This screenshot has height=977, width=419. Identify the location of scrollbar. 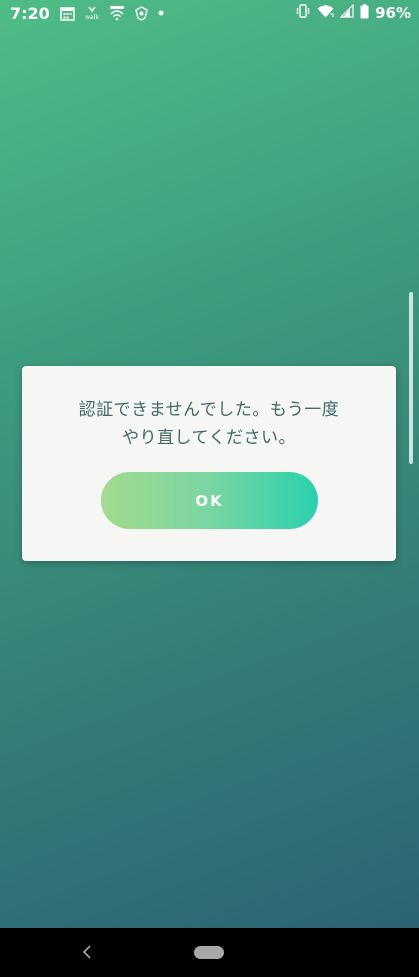
(411, 378).